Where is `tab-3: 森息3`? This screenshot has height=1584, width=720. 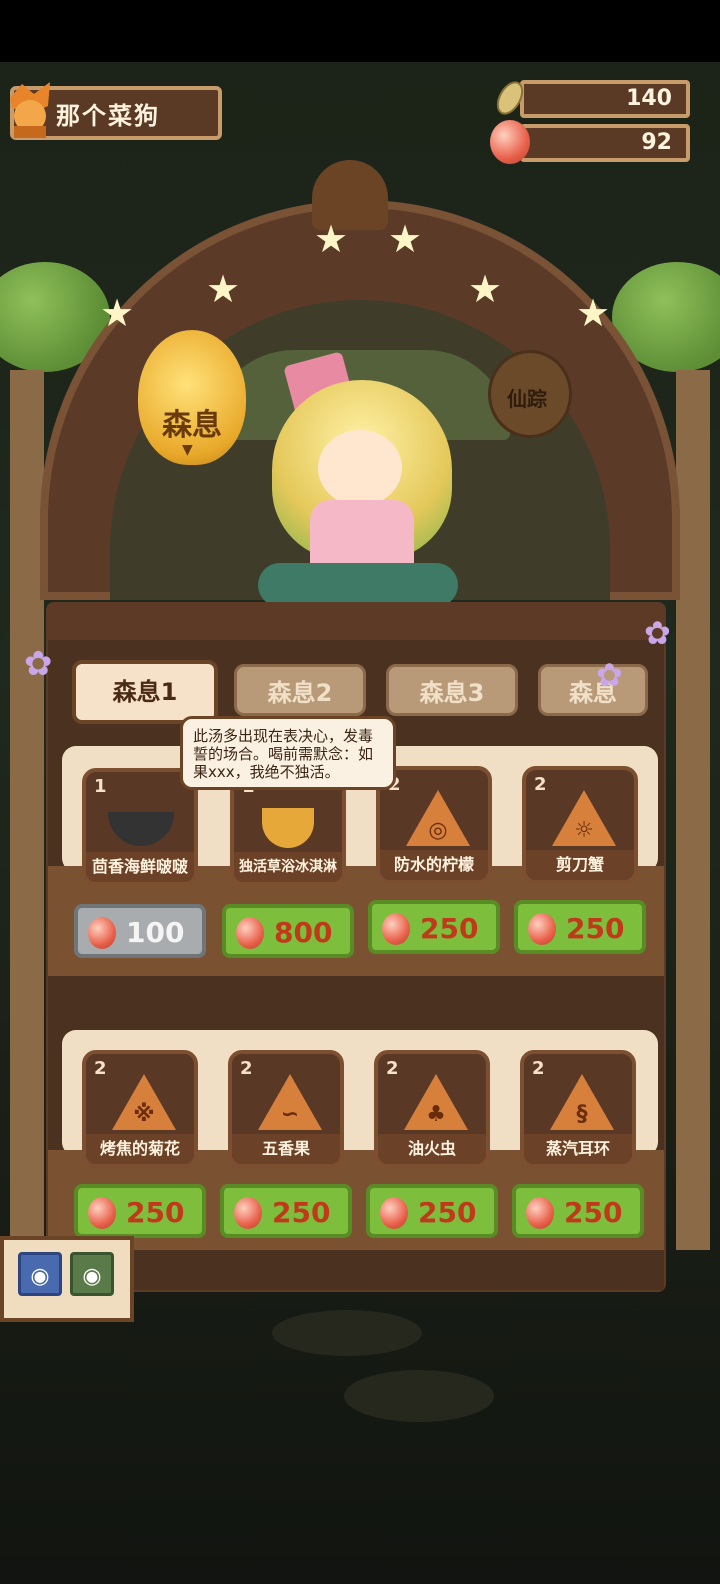
tab-3: 森息3 is located at coordinates (452, 690).